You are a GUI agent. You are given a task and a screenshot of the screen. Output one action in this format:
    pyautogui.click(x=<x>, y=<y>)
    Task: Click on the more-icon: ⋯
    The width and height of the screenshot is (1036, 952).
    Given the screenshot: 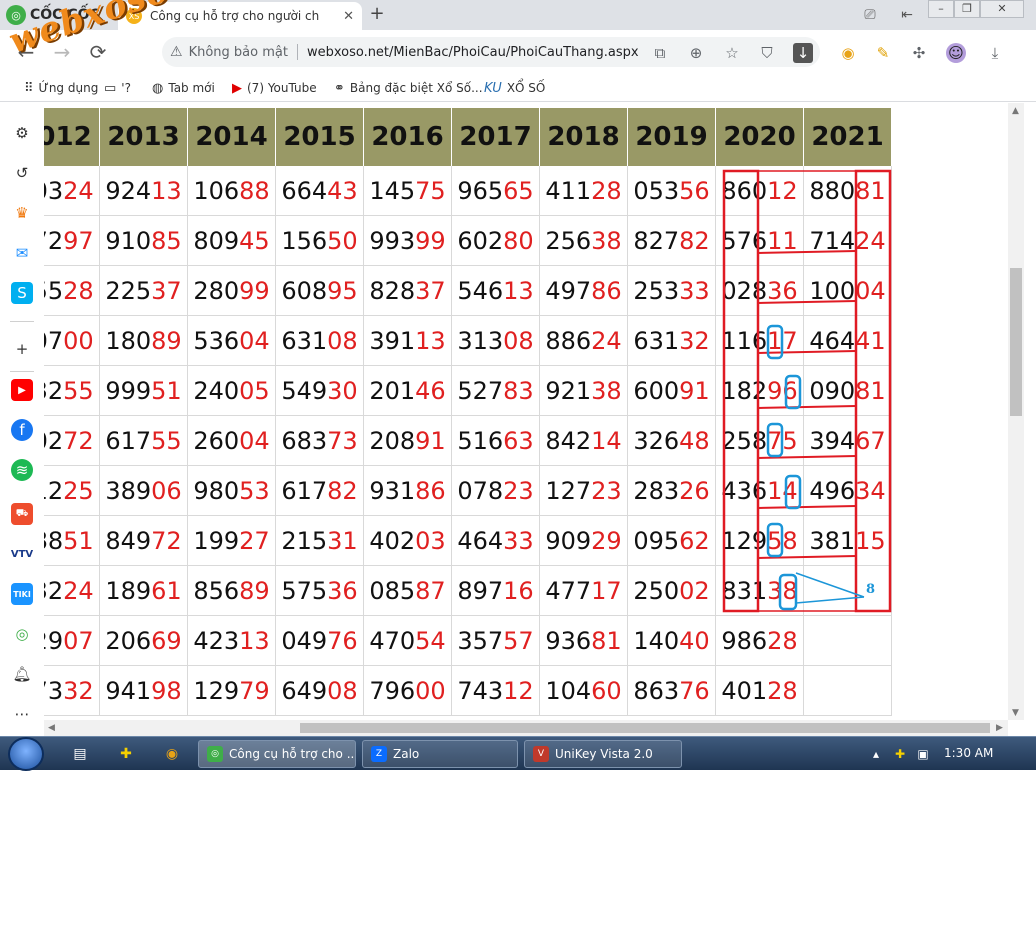 What is the action you would take?
    pyautogui.click(x=22, y=714)
    